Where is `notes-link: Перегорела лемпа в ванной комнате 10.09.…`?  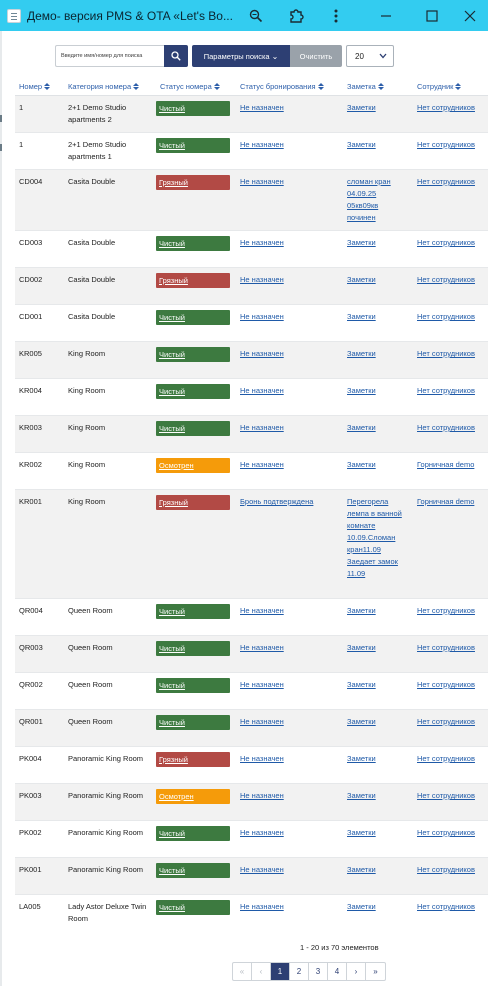
notes-link: Перегорела лемпа в ванной комнате 10.09.… is located at coordinates (374, 537).